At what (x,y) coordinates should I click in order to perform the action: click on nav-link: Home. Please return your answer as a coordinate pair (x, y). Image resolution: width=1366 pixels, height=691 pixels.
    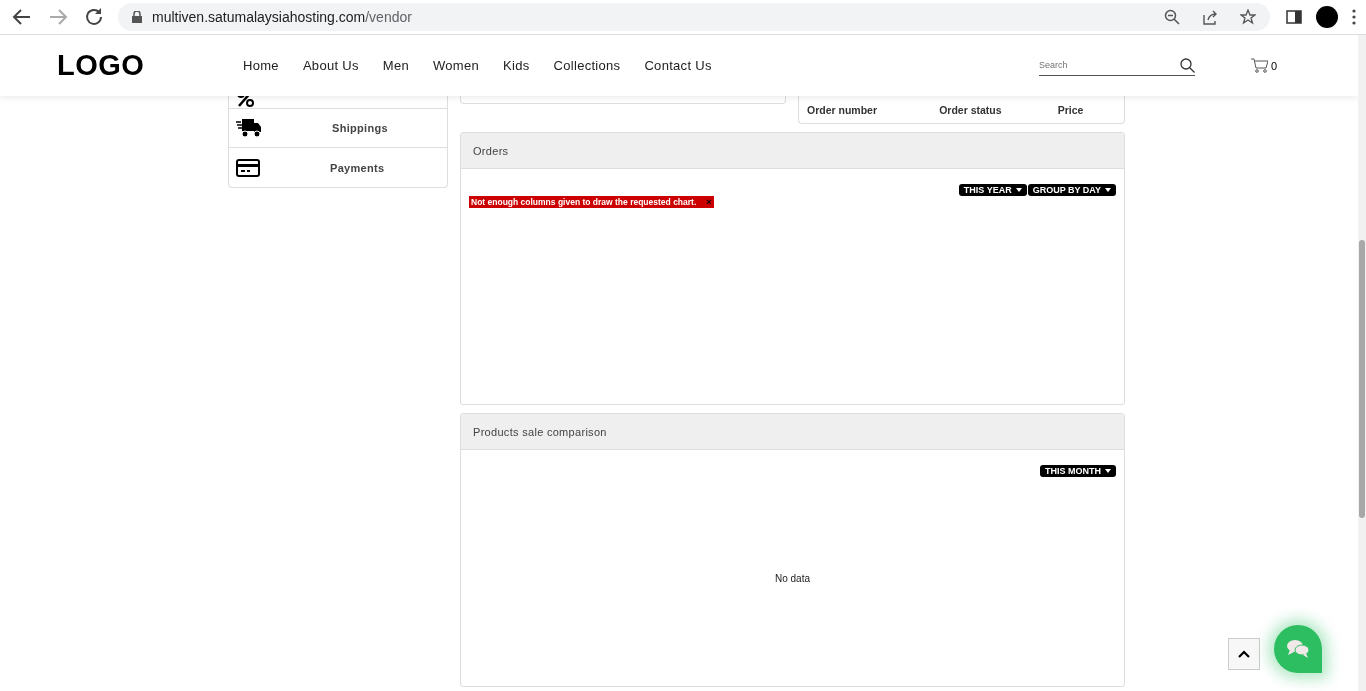
    Looking at the image, I should click on (261, 65).